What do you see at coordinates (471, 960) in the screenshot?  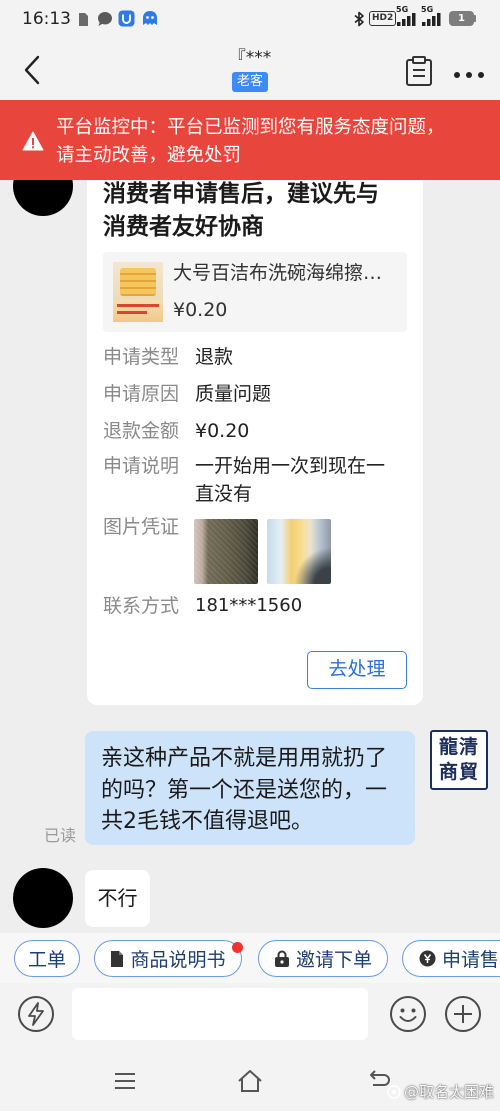 I see `quick-action-label: 申请售` at bounding box center [471, 960].